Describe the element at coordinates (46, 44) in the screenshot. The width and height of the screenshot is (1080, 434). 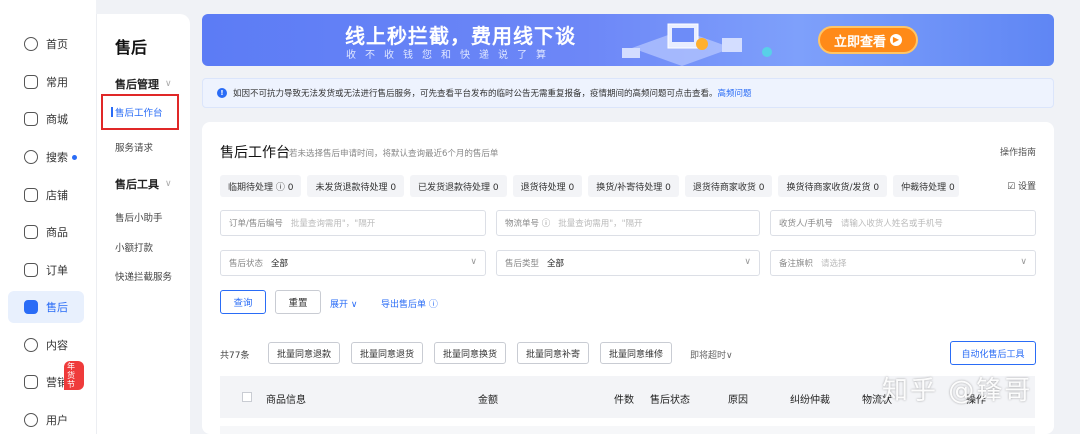
I see `rail-item-home: 首页` at that location.